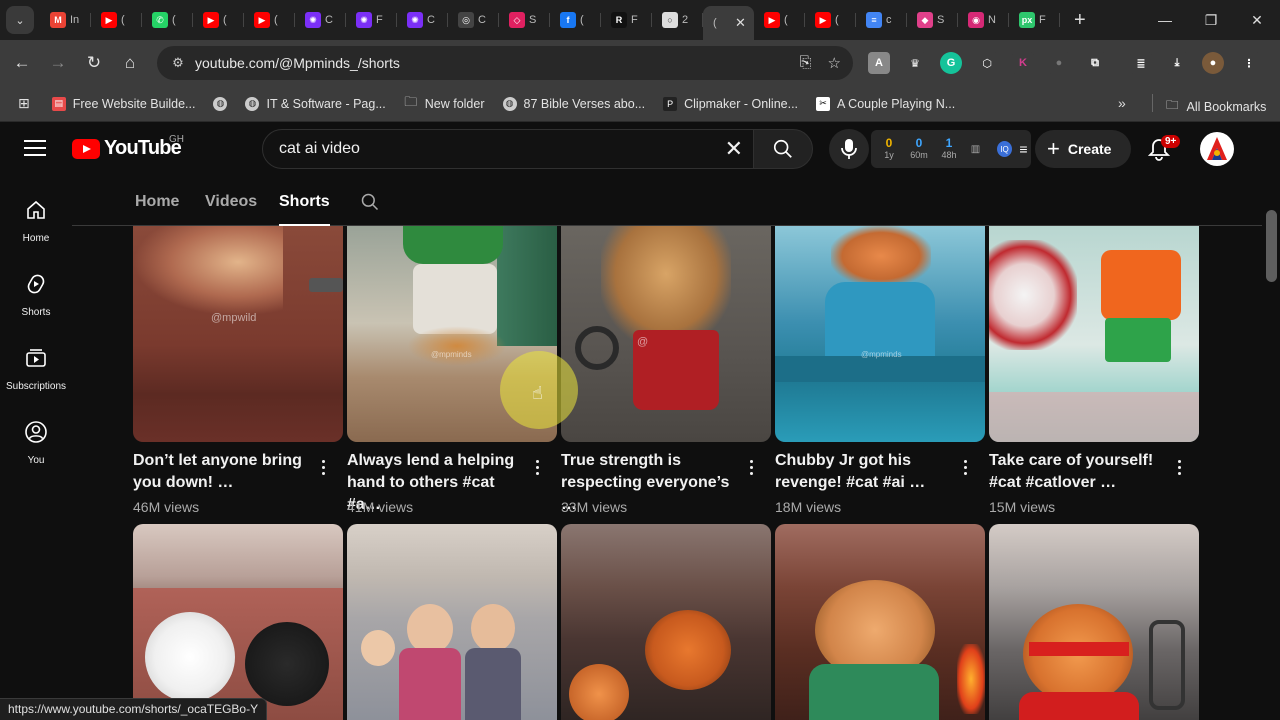 The height and width of the screenshot is (720, 1280). Describe the element at coordinates (783, 149) in the screenshot. I see `search-button` at that location.